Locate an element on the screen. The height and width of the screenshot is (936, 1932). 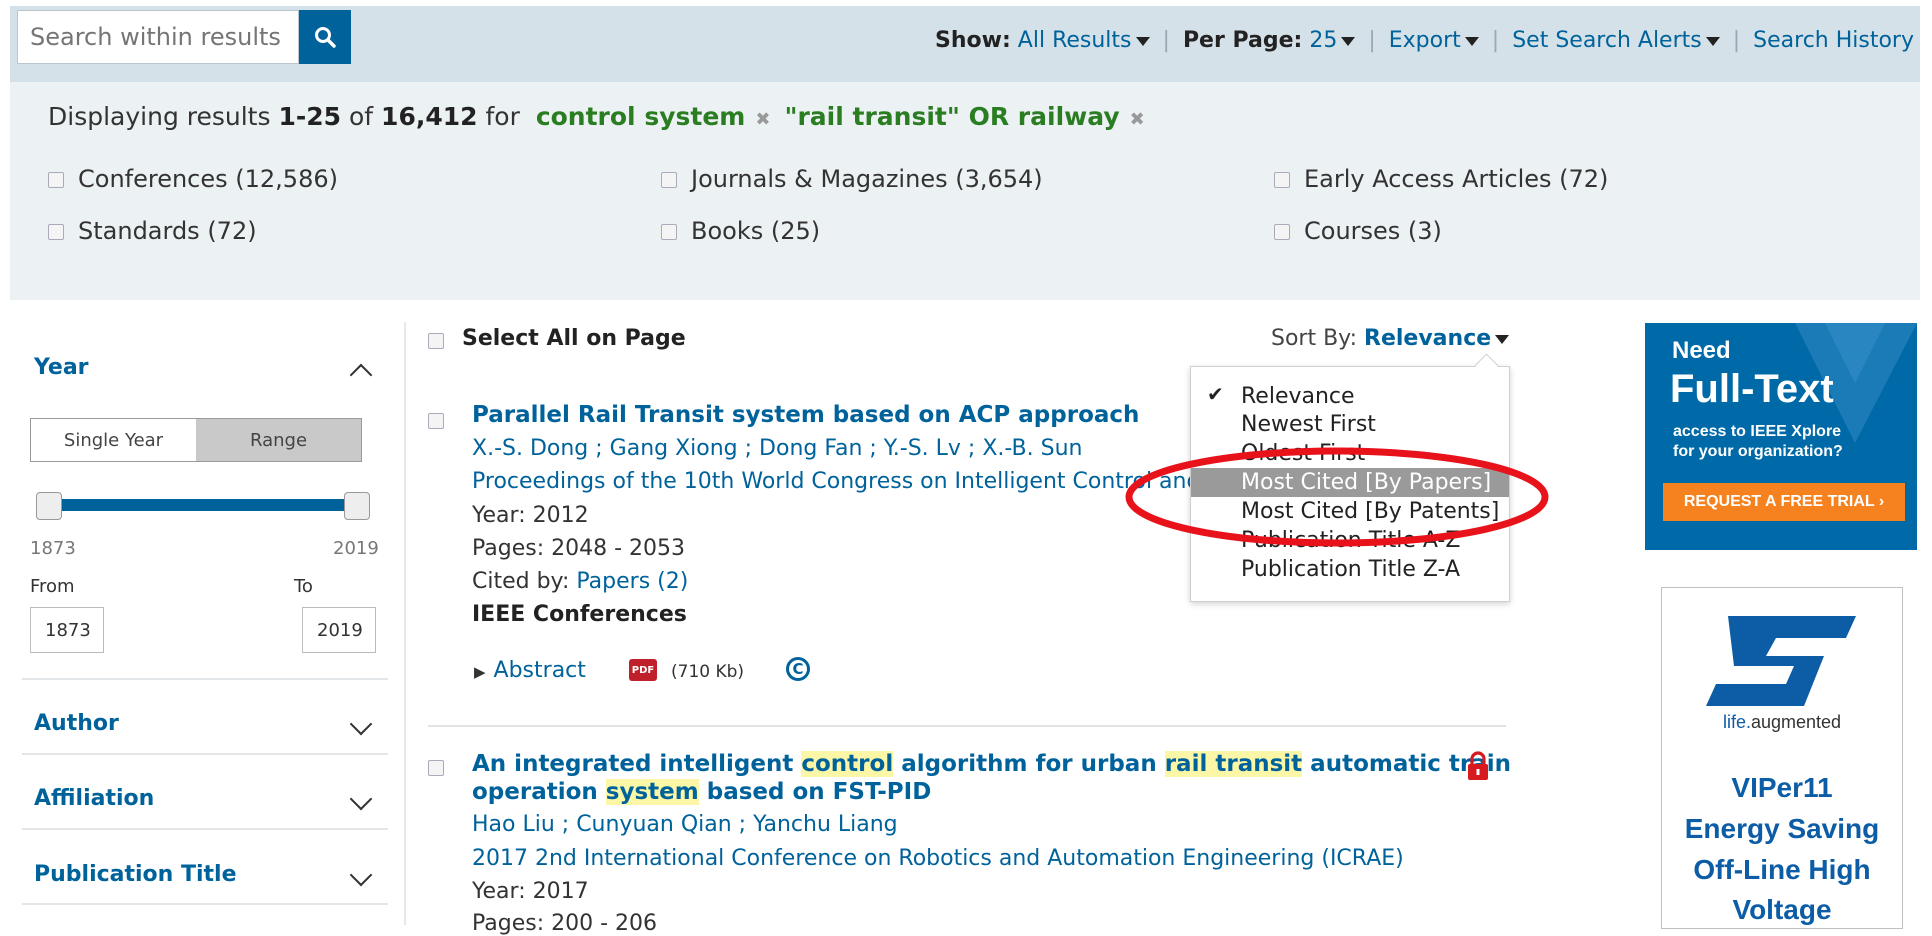
ad-text: Voltage is located at coordinates (1782, 909).